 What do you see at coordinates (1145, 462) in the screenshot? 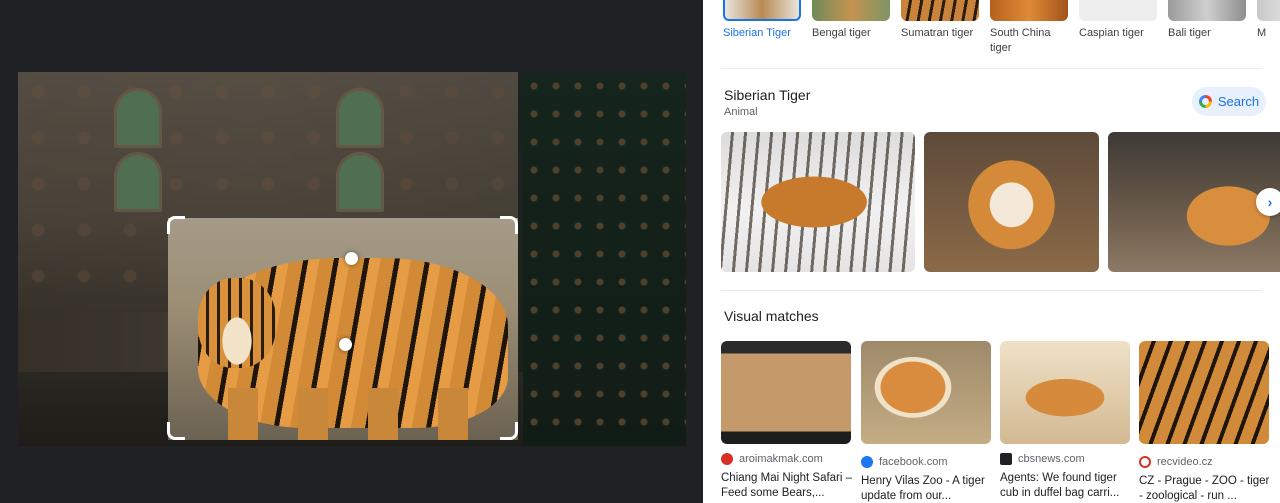
I see `power-icon` at bounding box center [1145, 462].